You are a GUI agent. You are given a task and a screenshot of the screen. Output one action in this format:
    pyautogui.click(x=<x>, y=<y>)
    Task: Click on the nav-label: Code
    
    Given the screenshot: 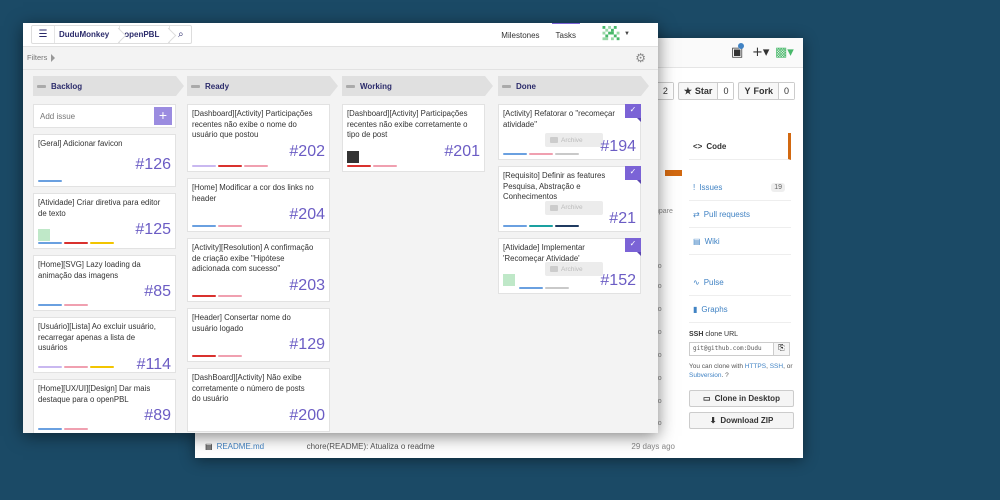 What is the action you would take?
    pyautogui.click(x=716, y=146)
    